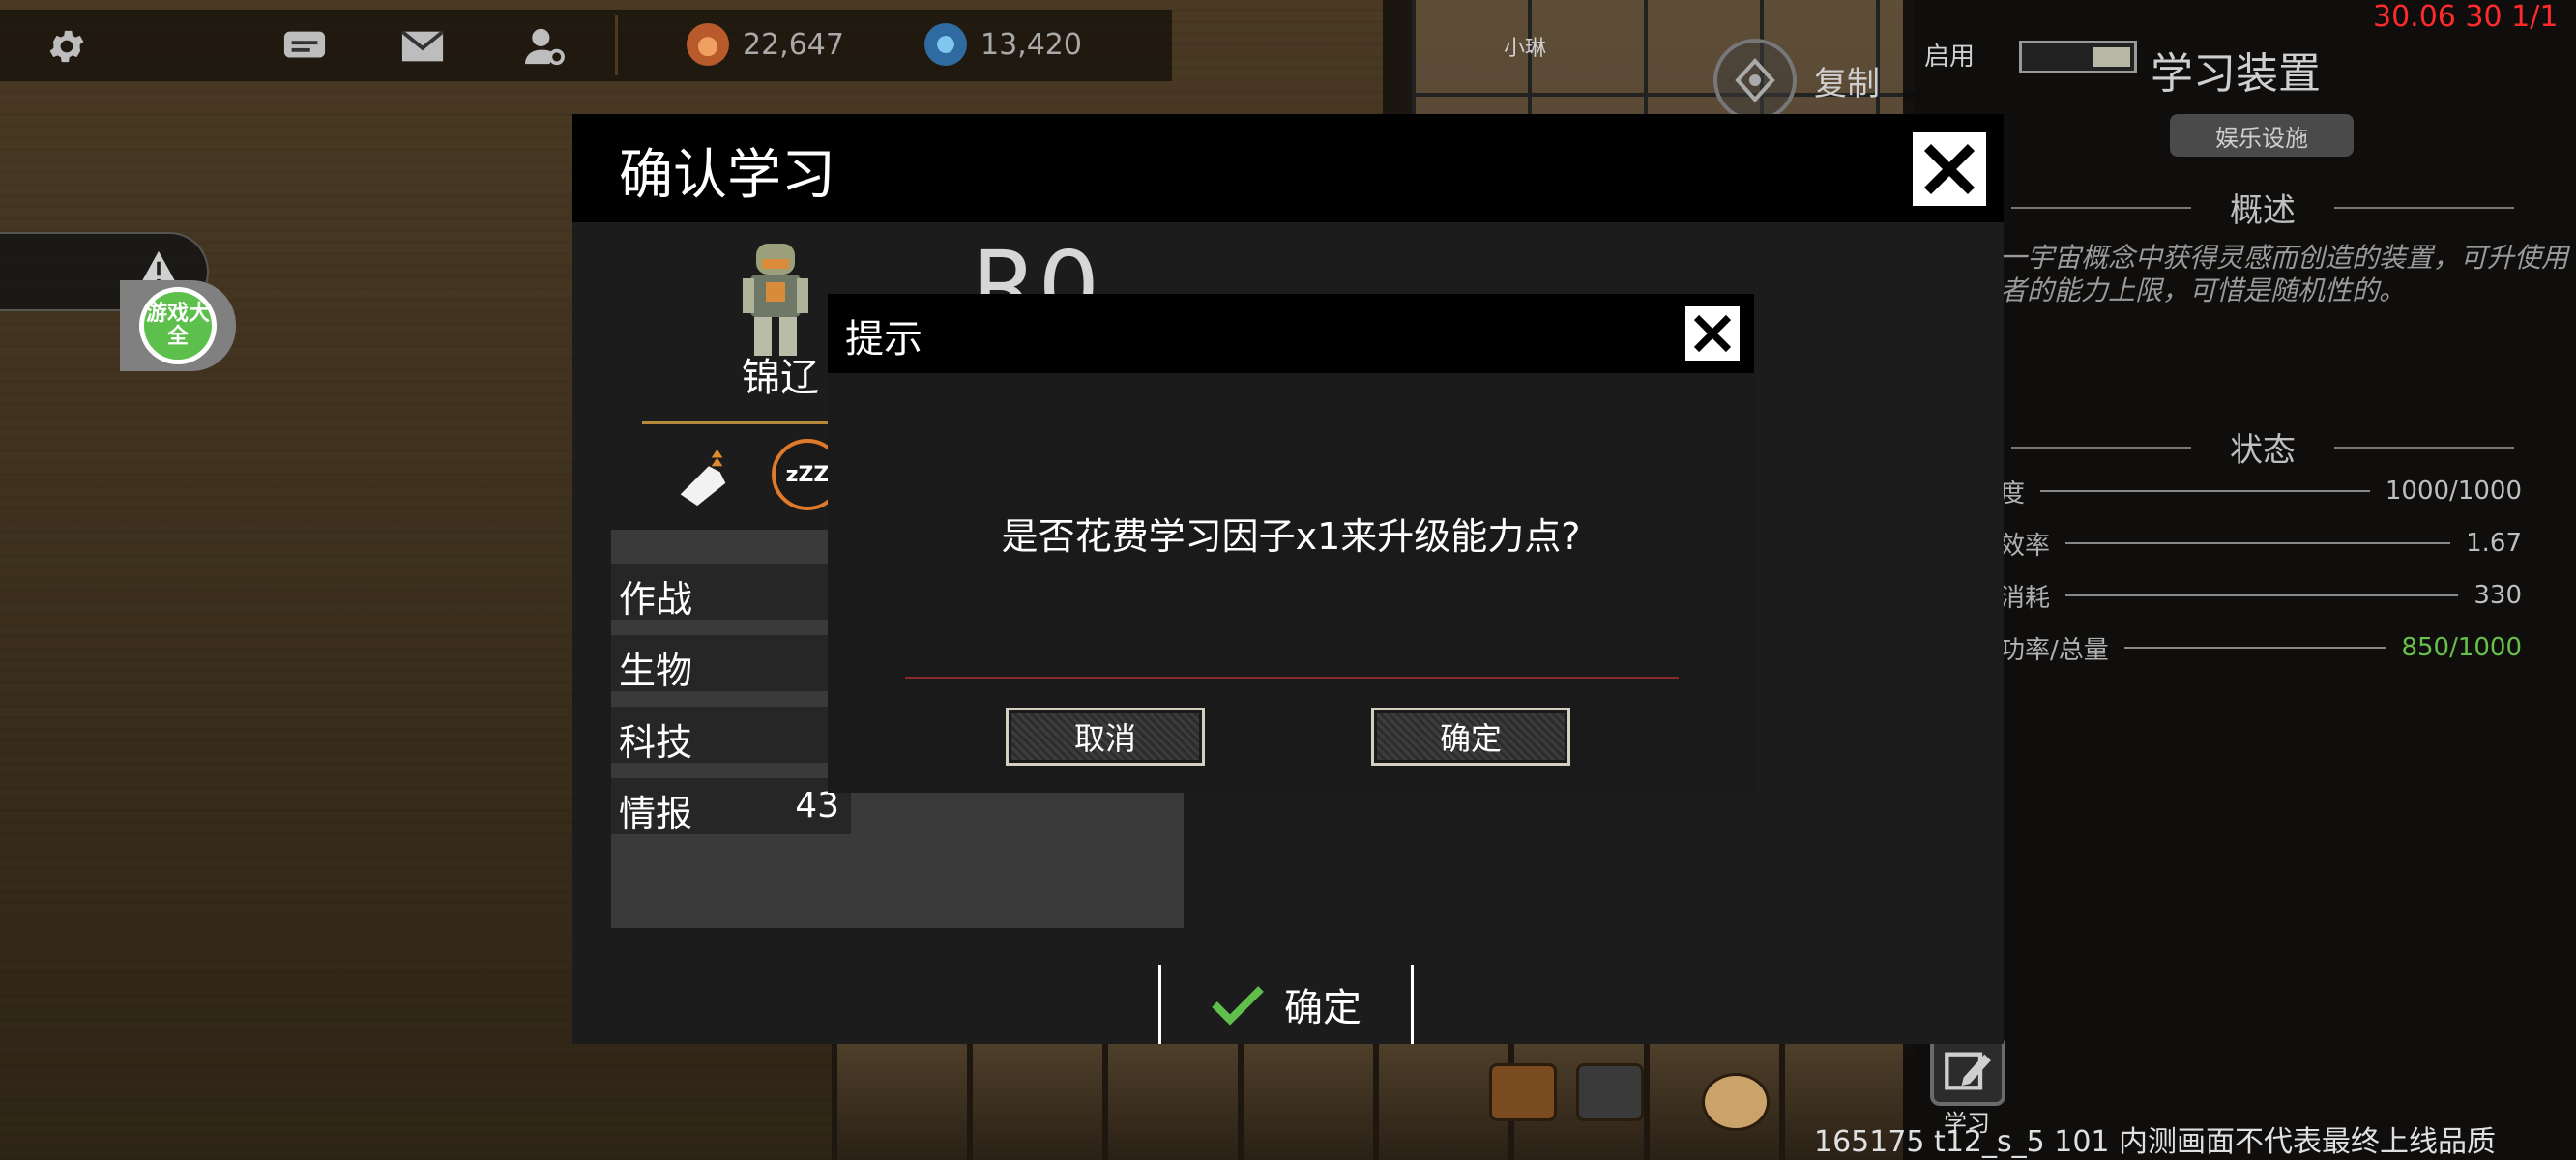 This screenshot has width=2576, height=1160. Describe the element at coordinates (1291, 536) in the screenshot. I see `hint-message: 是否花费学习因子x1来升级能力点?` at that location.